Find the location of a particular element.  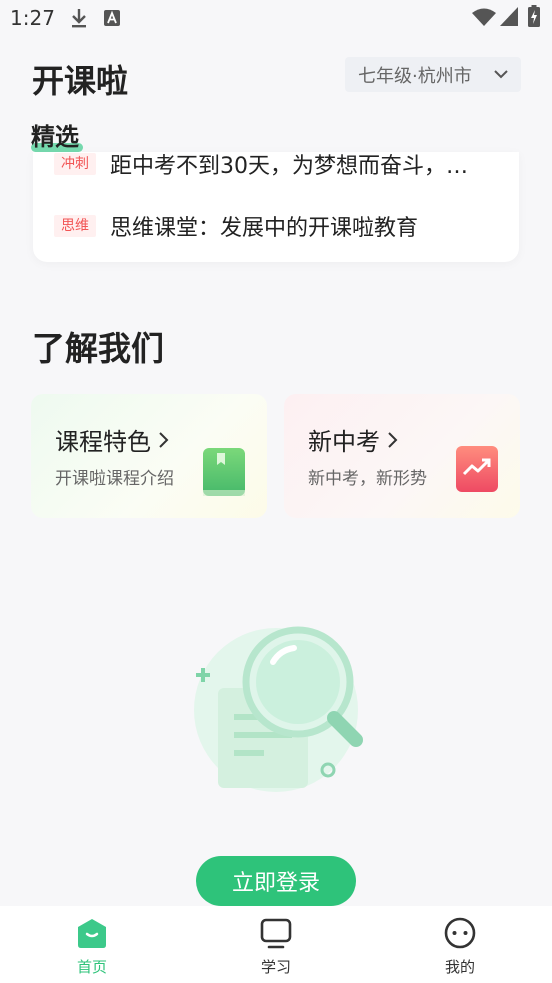

course-features-card: 课程特色 开课啦课程介绍 is located at coordinates (149, 456).